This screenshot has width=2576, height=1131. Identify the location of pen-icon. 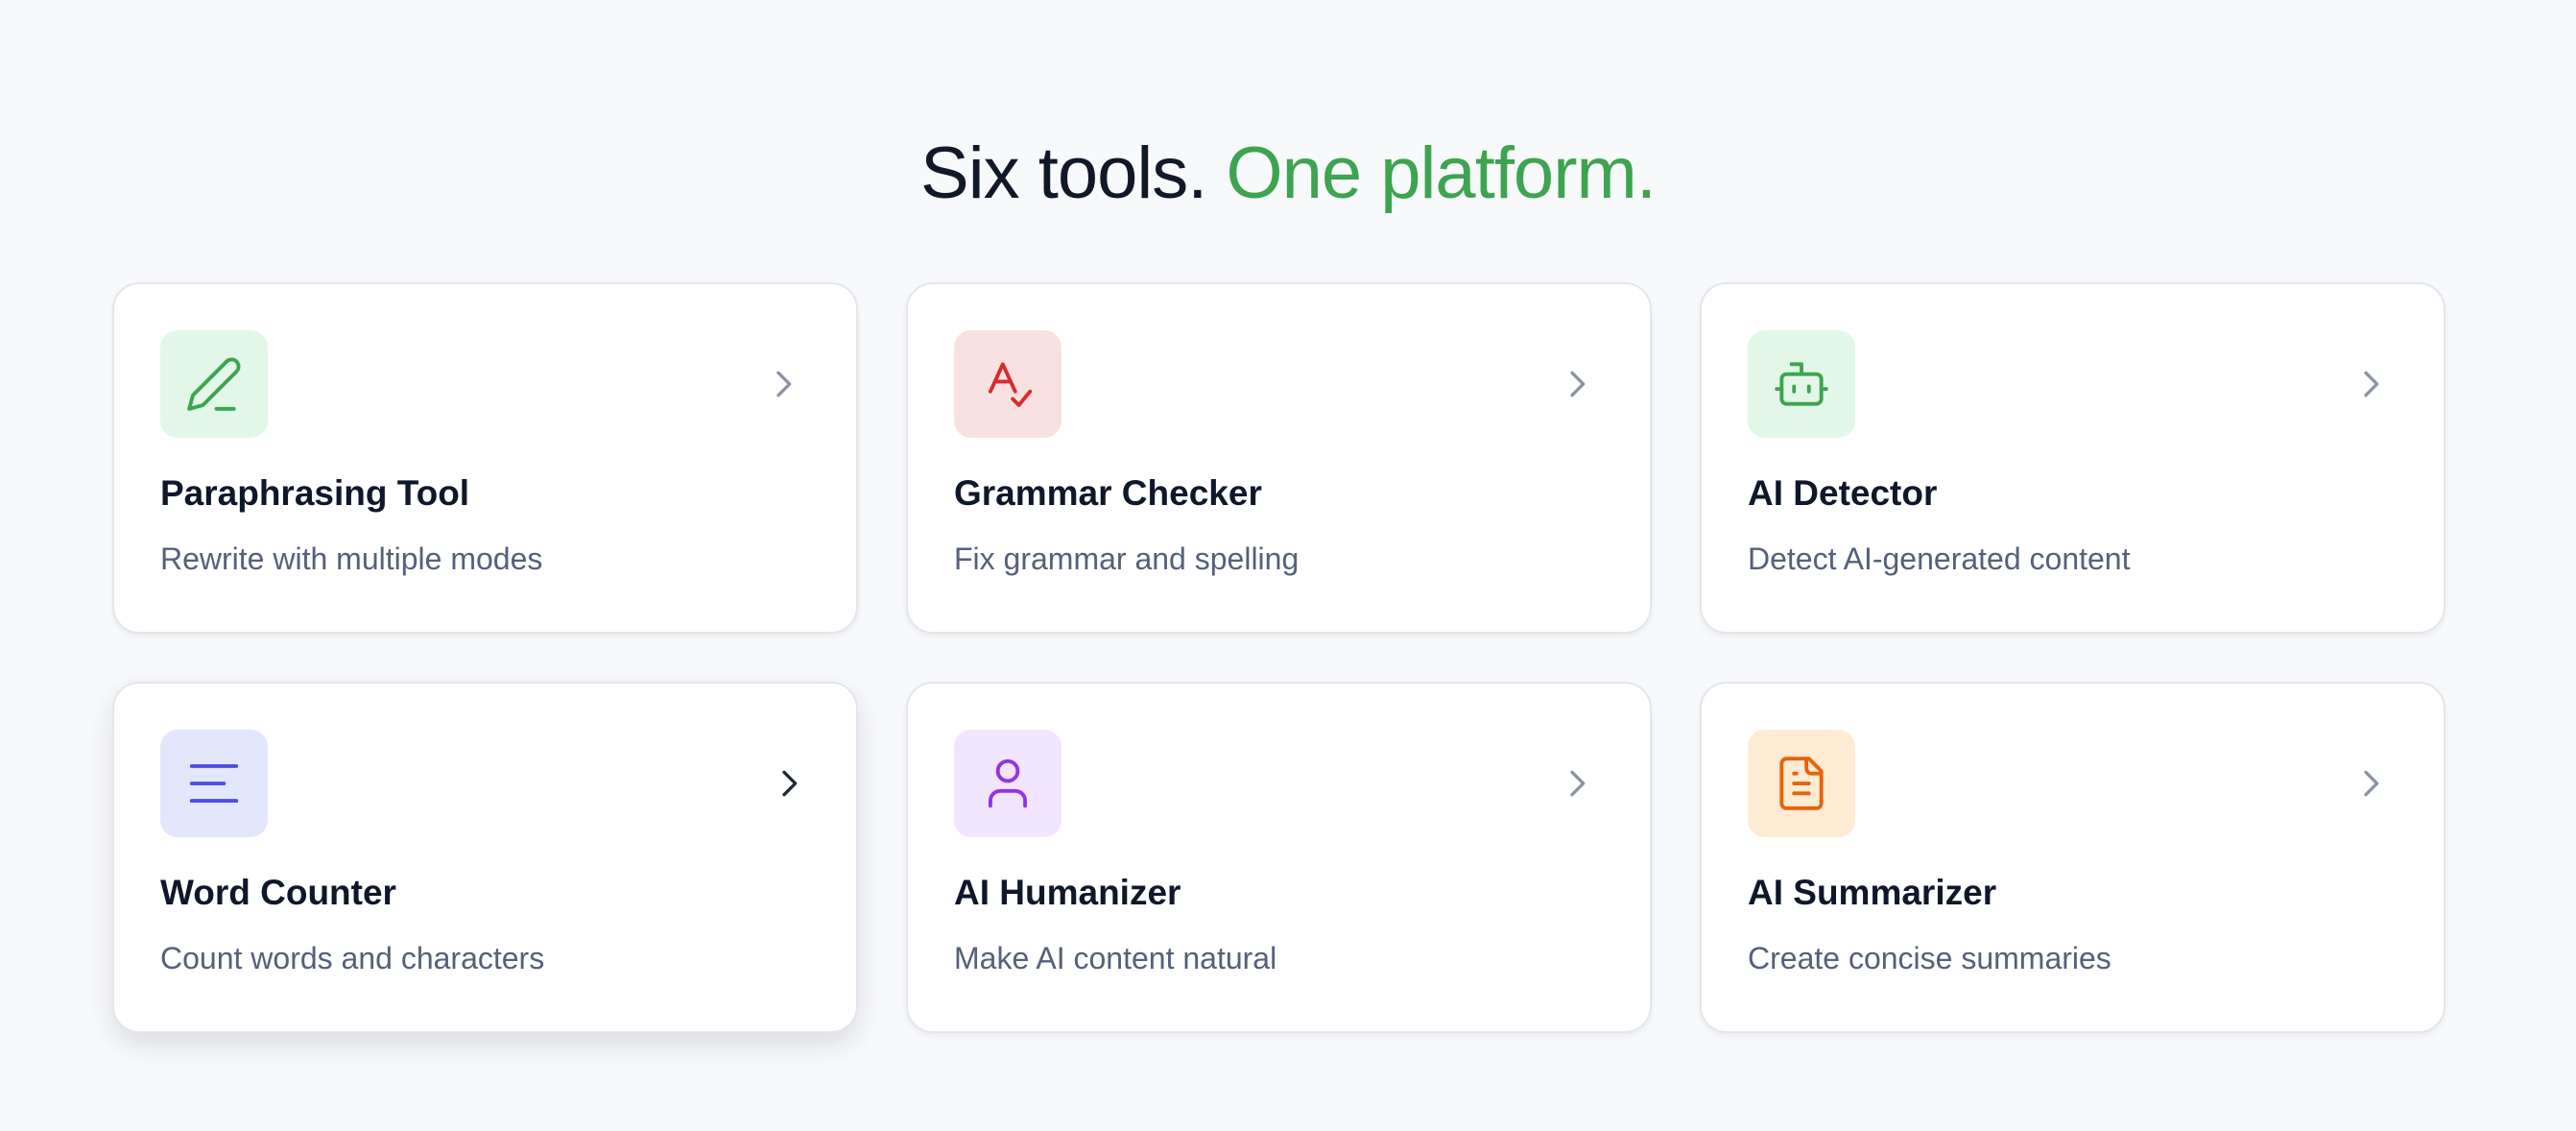
(214, 384).